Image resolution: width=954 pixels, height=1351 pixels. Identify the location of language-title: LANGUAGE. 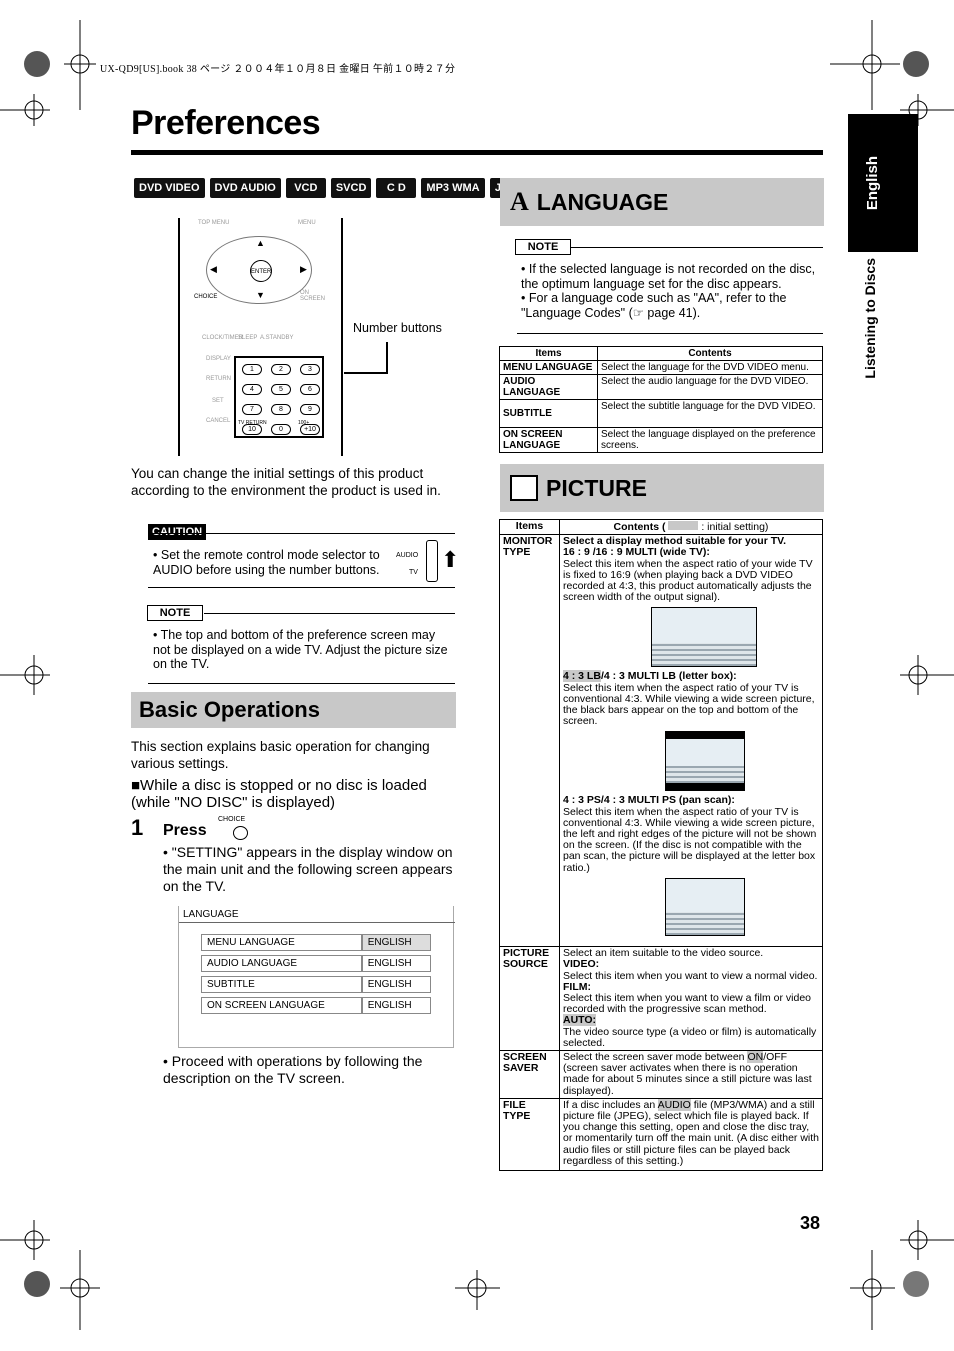
(602, 201).